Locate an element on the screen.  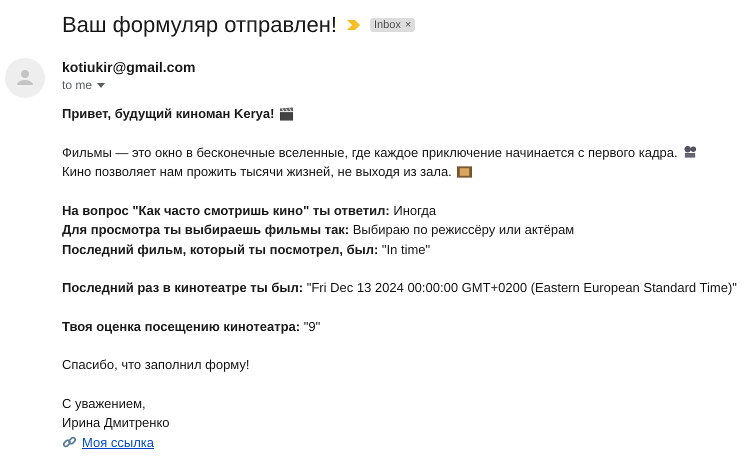
body-text: Ирина Дмитренко is located at coordinates (116, 422).